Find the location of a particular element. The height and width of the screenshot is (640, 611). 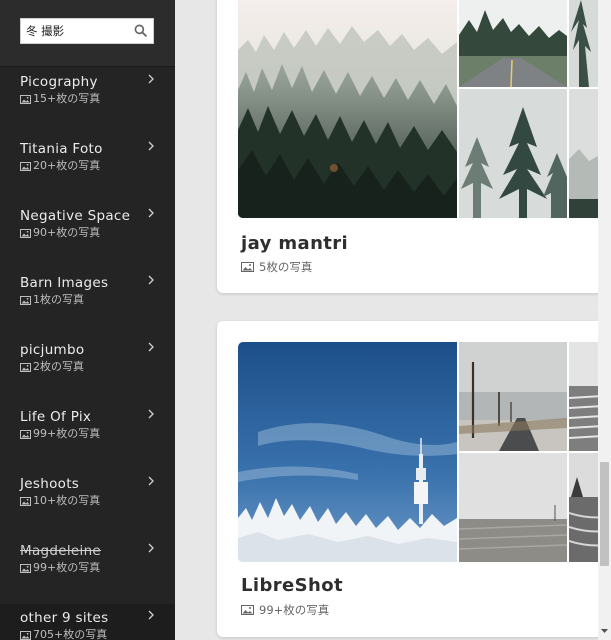

sidebar-item-barn-images: Barn Images 1枚の写真 is located at coordinates (87, 302).